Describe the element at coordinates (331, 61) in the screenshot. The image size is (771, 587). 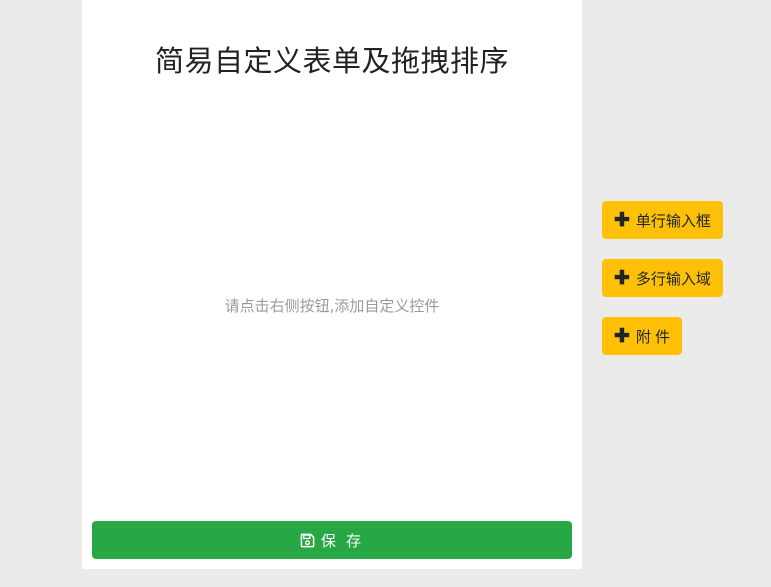
I see `page-title: 简易自定义表单及拖拽排序` at that location.